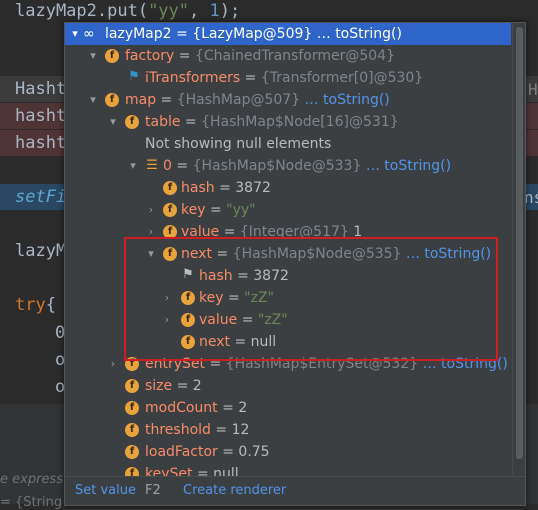  I want to click on tree-row-node-0: ▾ ☰ 0 = {HashMap$Node@533} … toString(), so click(288, 166).